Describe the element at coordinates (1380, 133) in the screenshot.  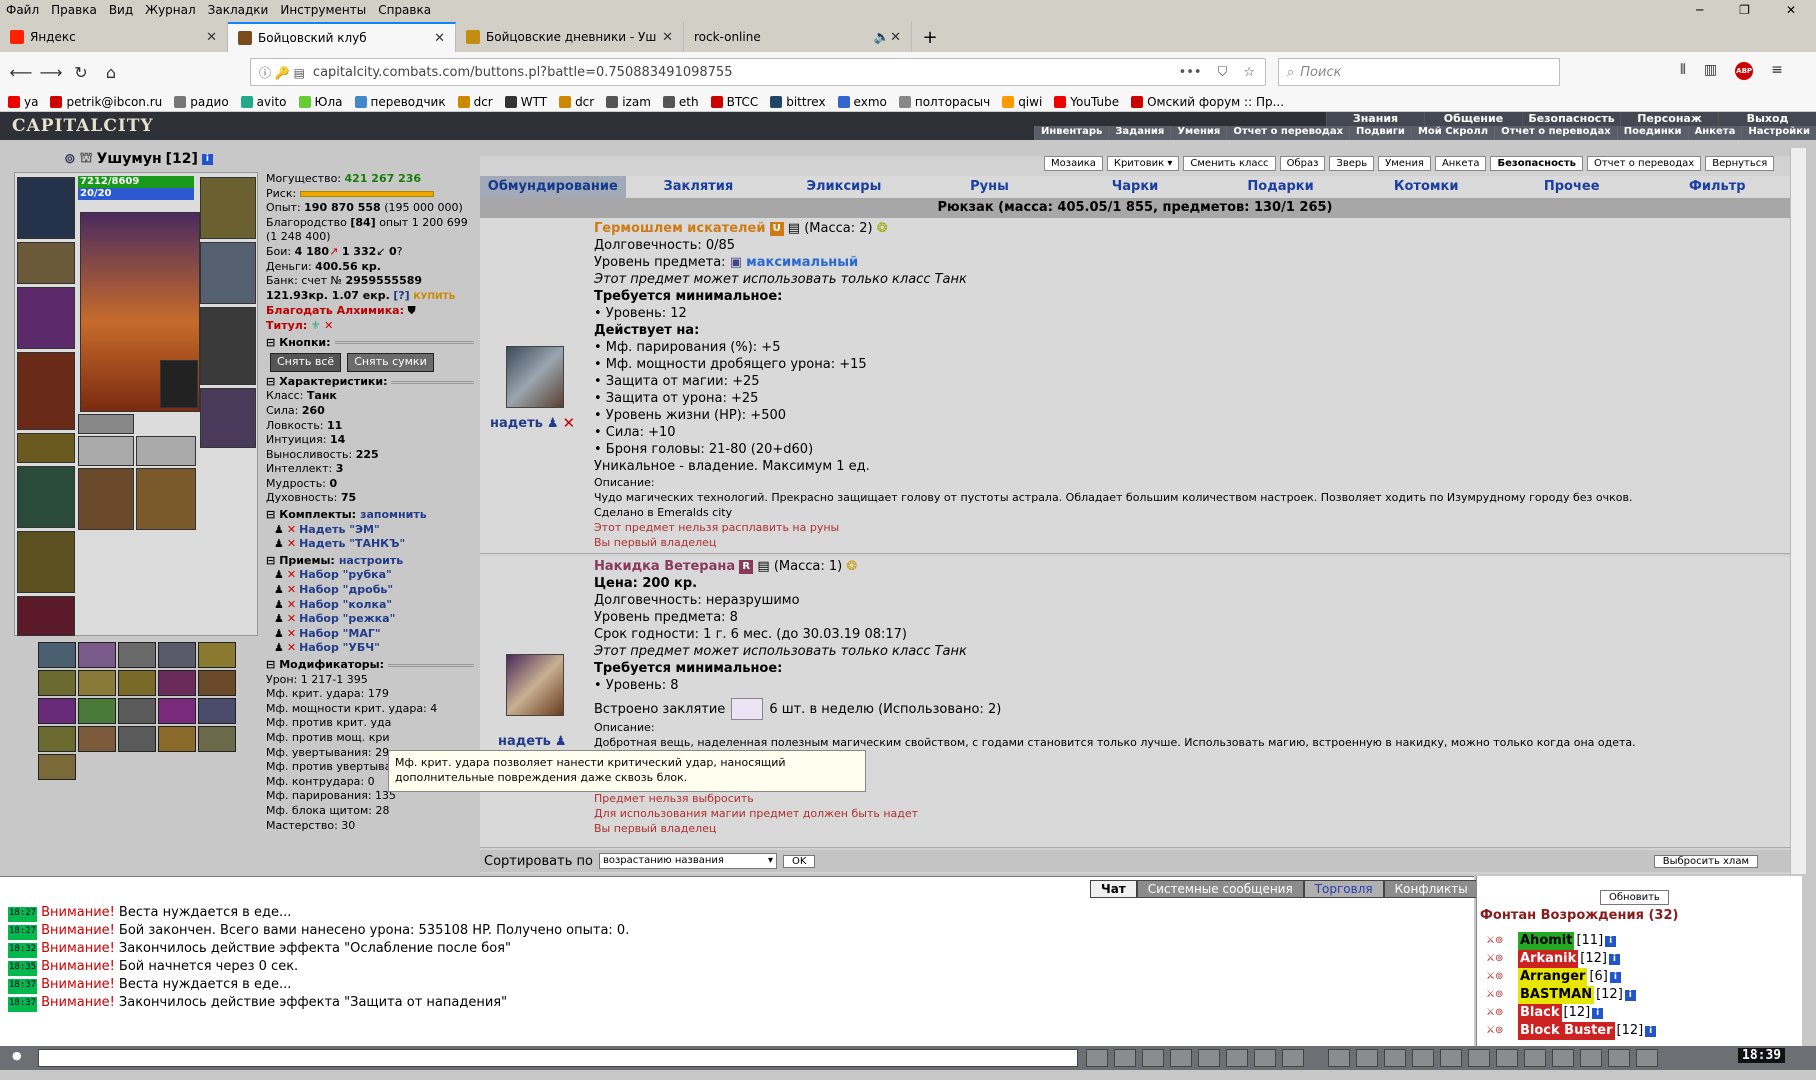
I see `sub-menu-item: Подвиги` at that location.